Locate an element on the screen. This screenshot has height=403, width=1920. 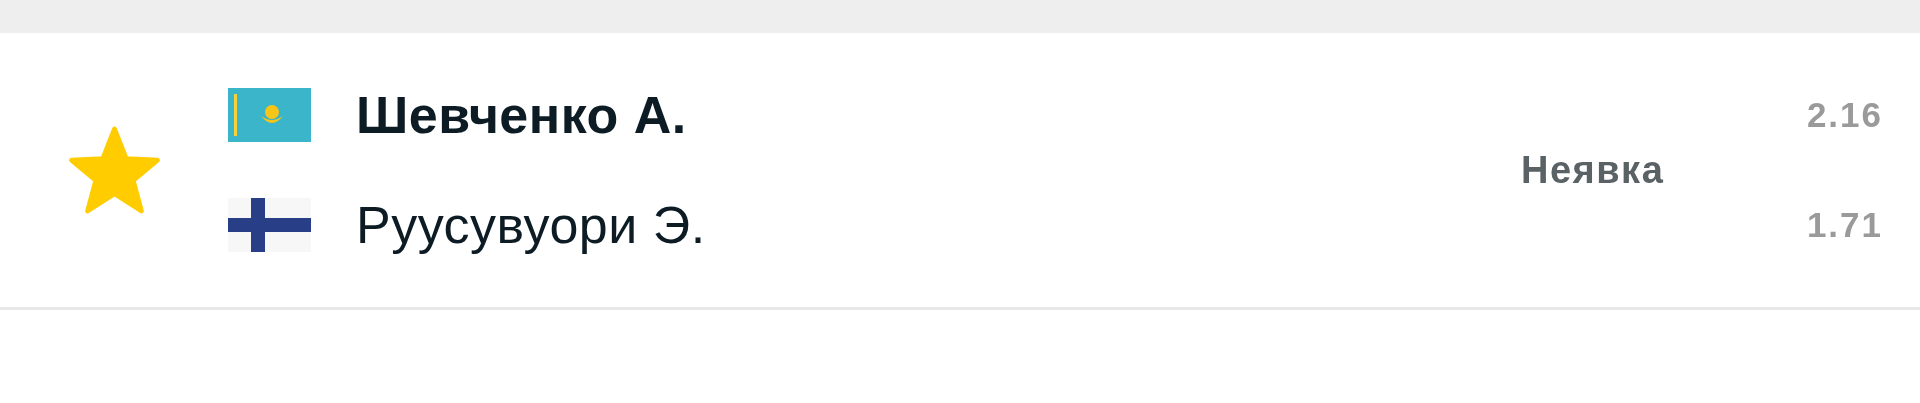
player-name: Руусувуори Э. is located at coordinates (531, 225).